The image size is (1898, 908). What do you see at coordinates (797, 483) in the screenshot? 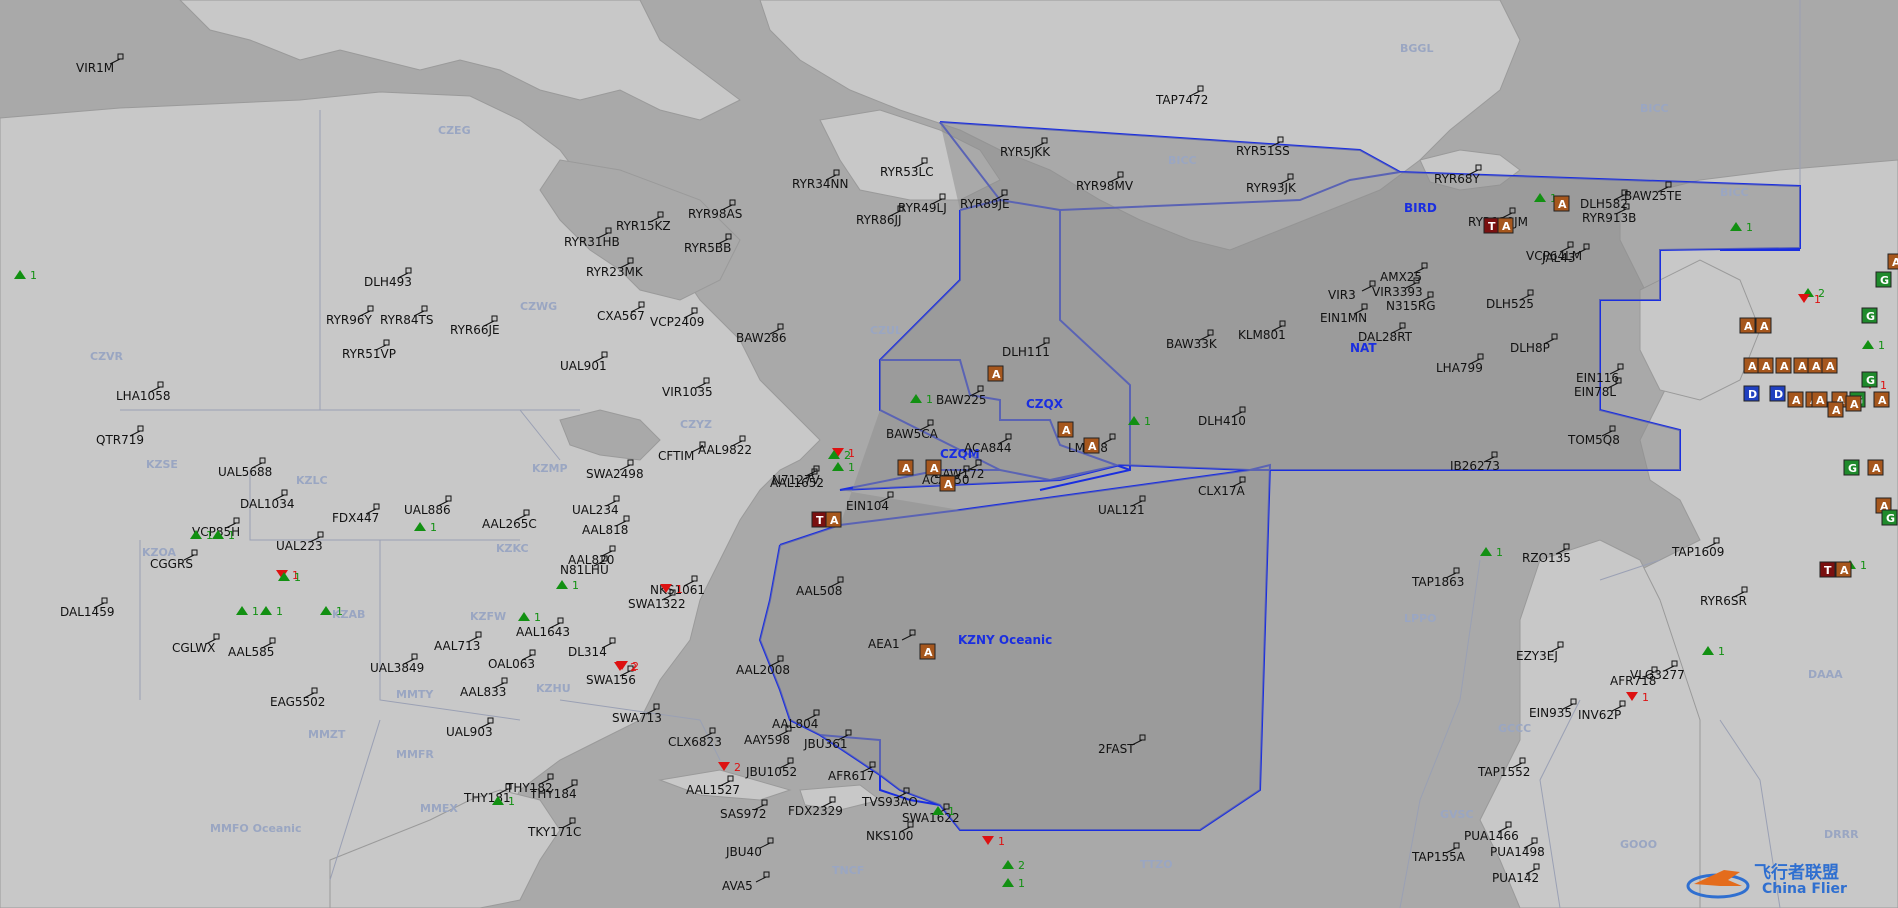
I see `flight-callsign: AAL1652` at bounding box center [797, 483].